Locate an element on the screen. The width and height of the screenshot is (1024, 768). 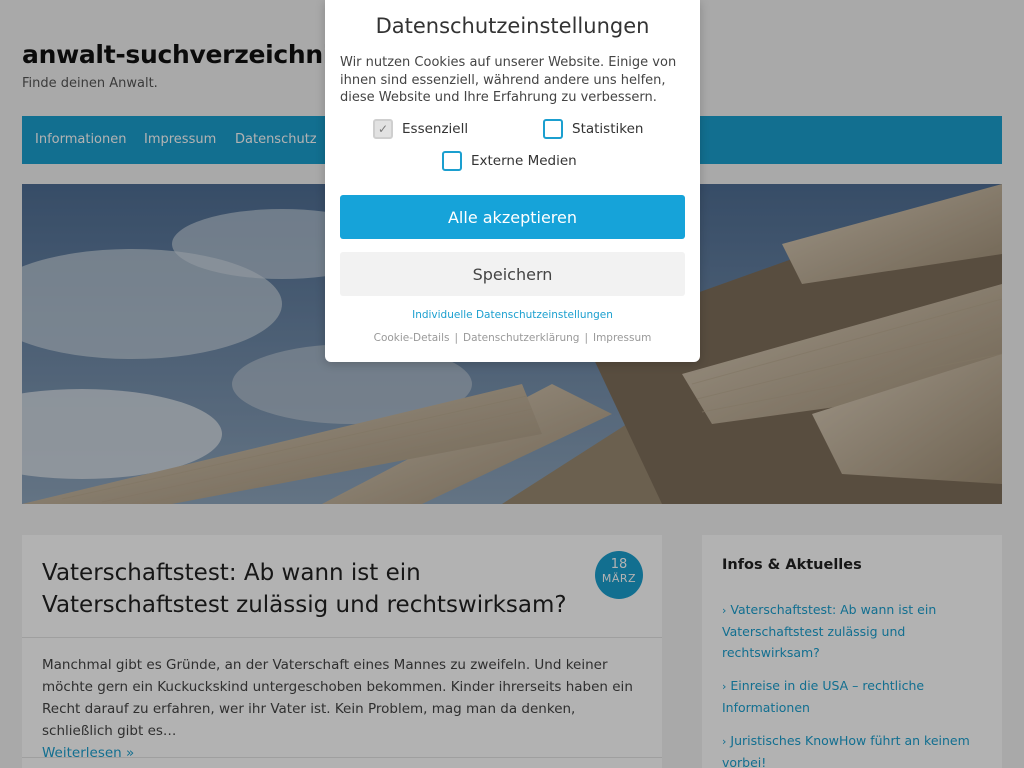
checkbox-essenziell: ✓ Essenziell is located at coordinates (420, 129).